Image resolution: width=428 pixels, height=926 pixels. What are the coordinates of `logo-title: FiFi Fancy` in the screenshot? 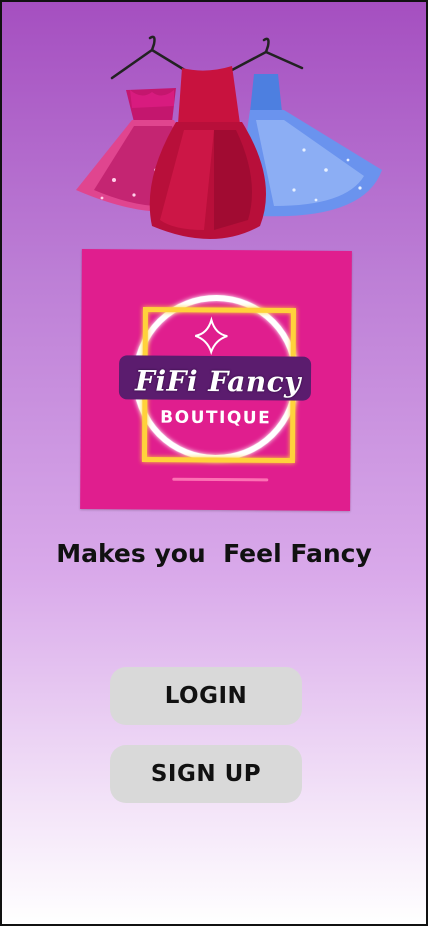 It's located at (218, 381).